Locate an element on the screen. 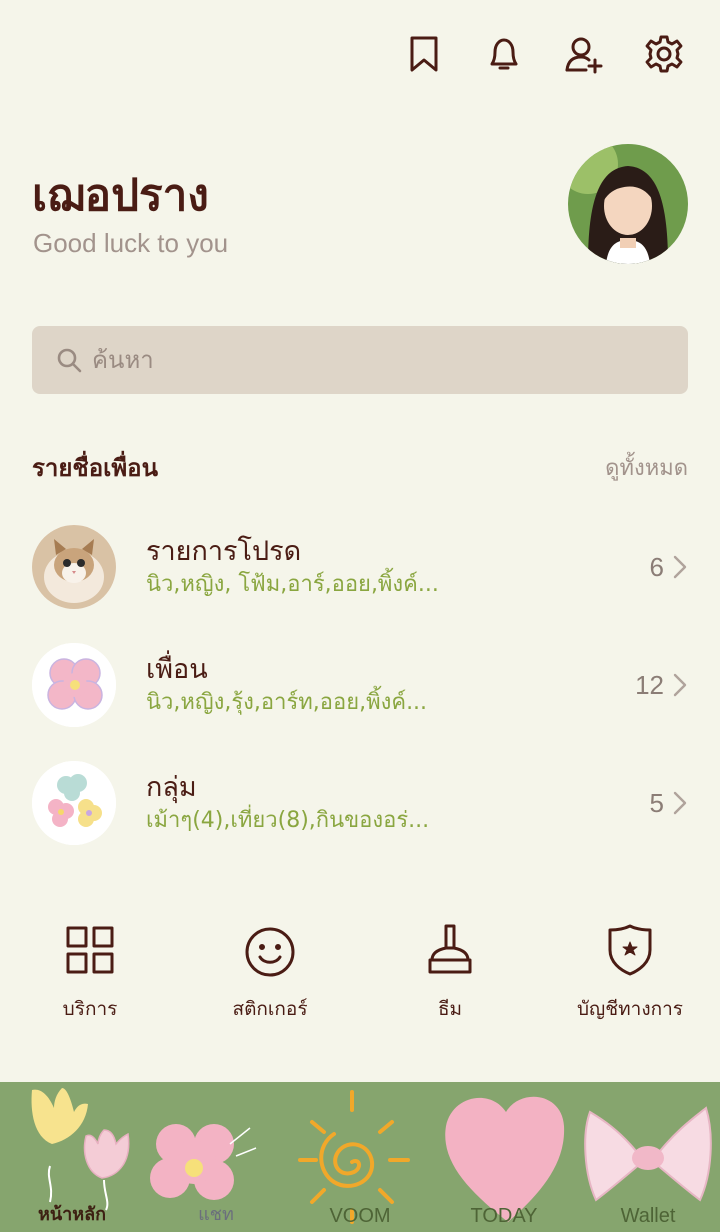  flower-icon is located at coordinates (203, 1162).